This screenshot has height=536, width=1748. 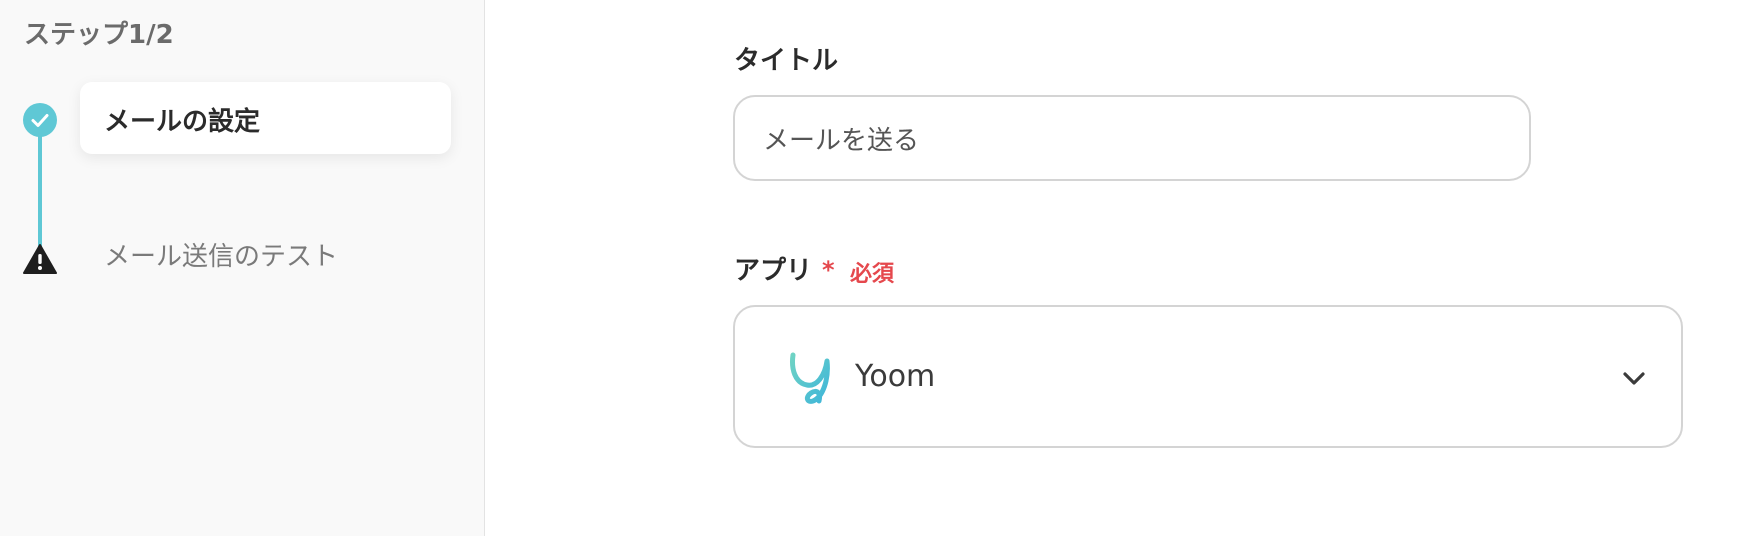 I want to click on required-badge: 必須, so click(x=872, y=274).